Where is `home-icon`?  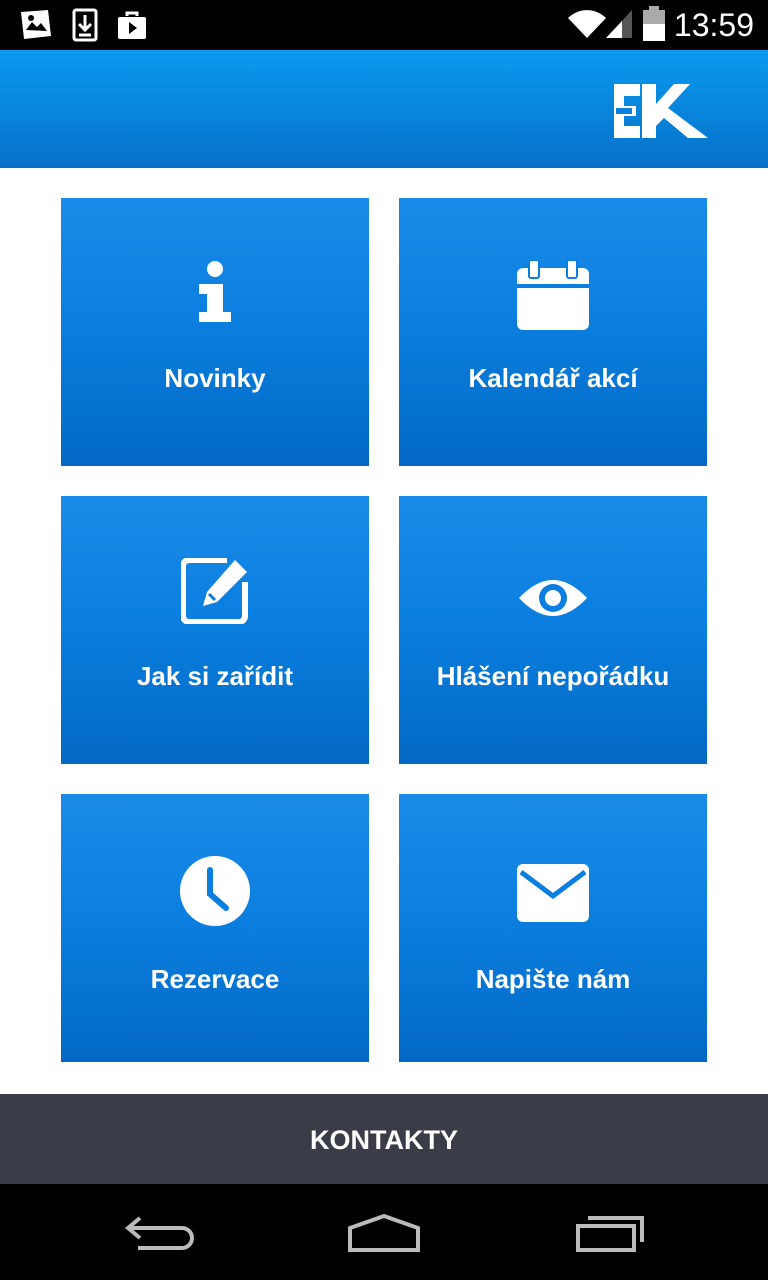 home-icon is located at coordinates (384, 1236).